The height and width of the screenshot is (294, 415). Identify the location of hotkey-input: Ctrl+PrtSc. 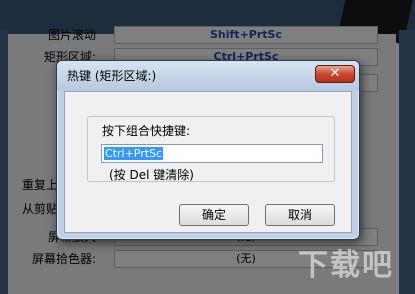
(212, 153).